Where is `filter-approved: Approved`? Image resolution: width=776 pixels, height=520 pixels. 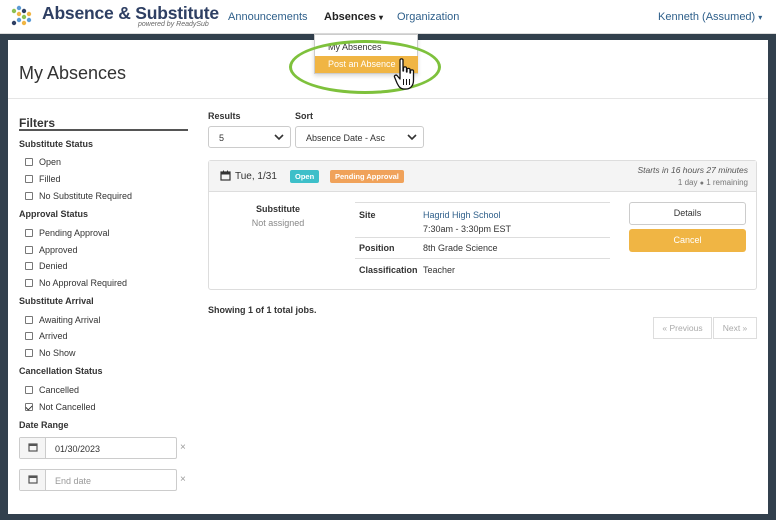 filter-approved: Approved is located at coordinates (51, 250).